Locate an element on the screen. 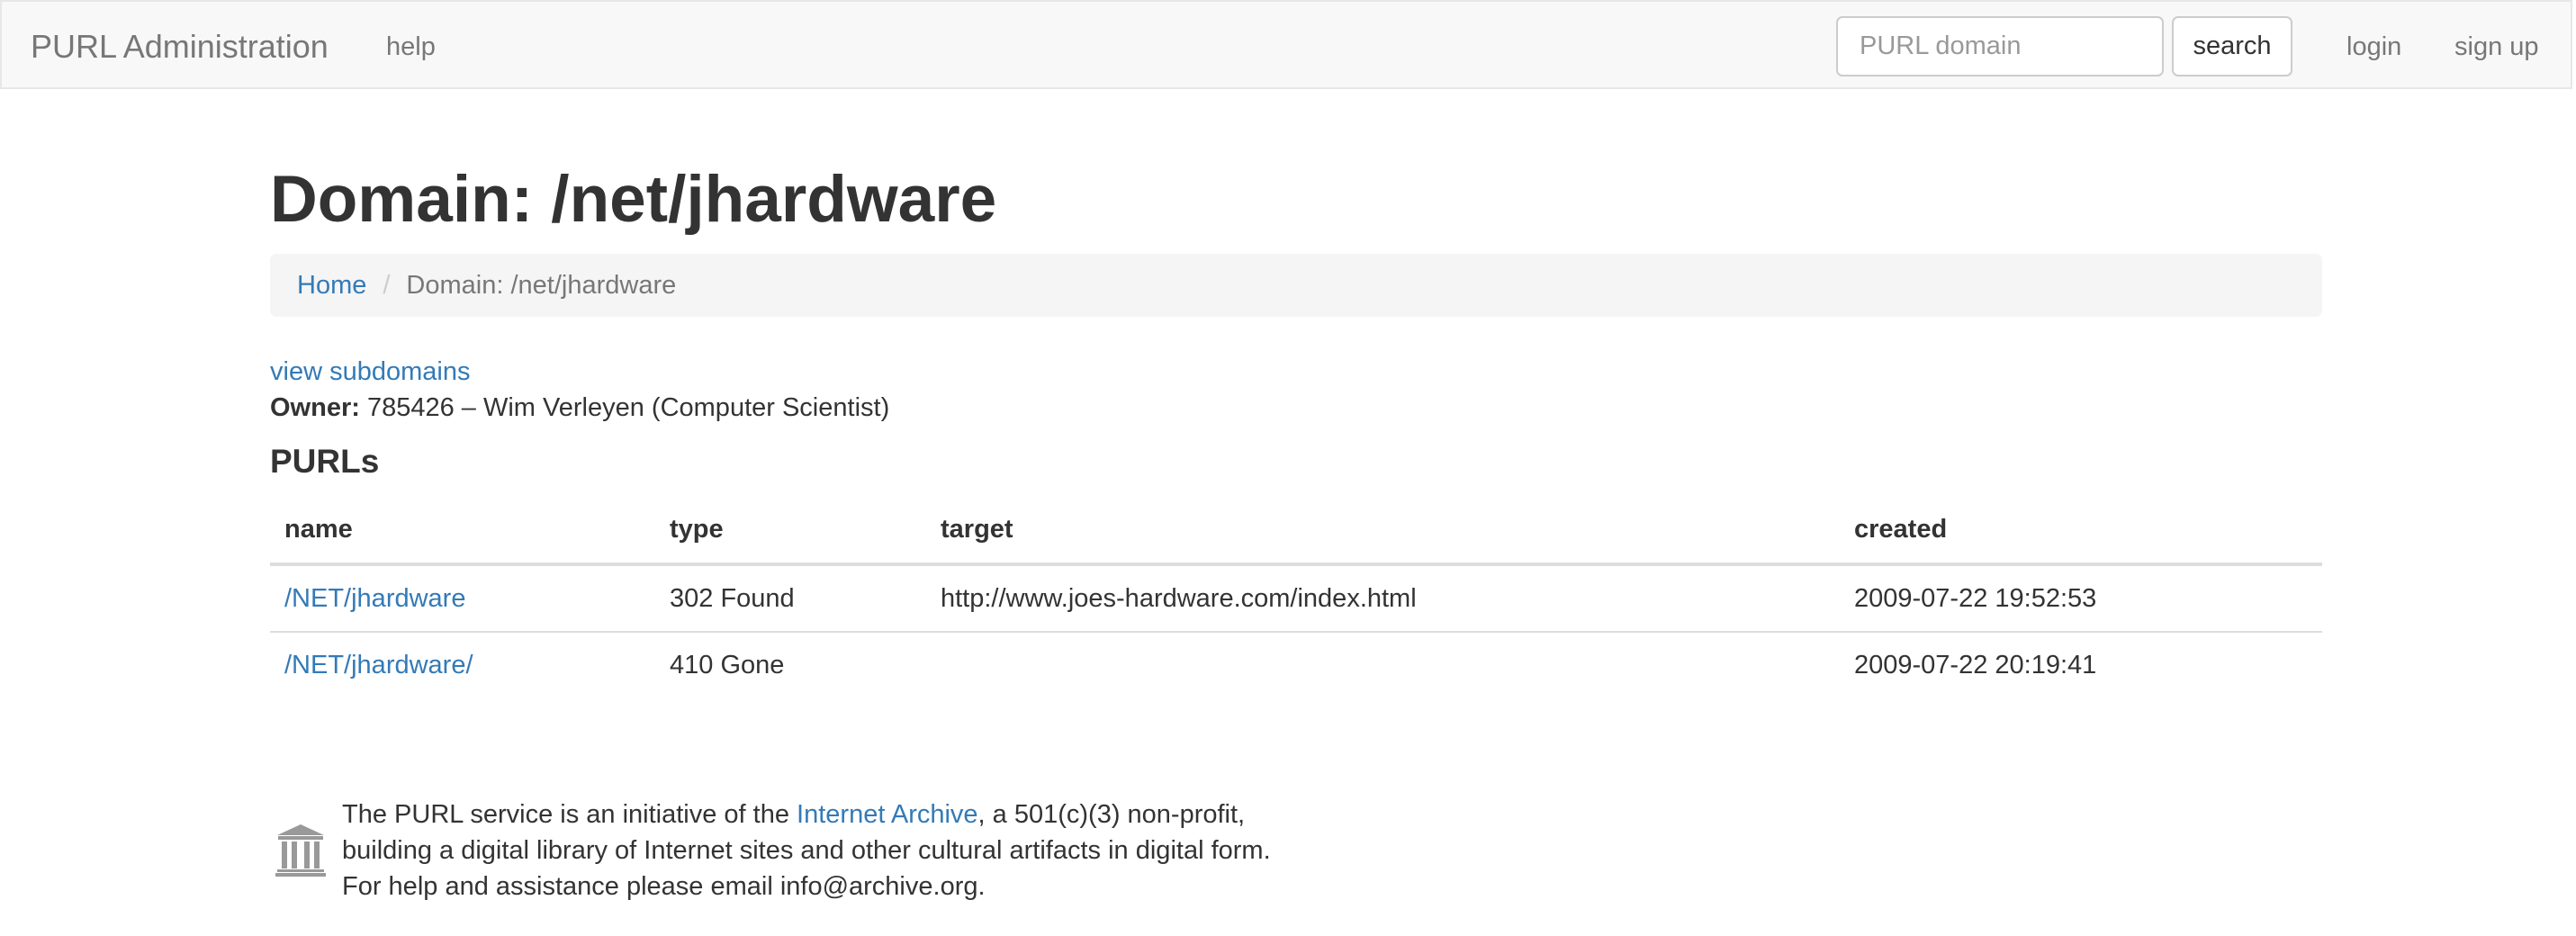  login-link: login is located at coordinates (2373, 47).